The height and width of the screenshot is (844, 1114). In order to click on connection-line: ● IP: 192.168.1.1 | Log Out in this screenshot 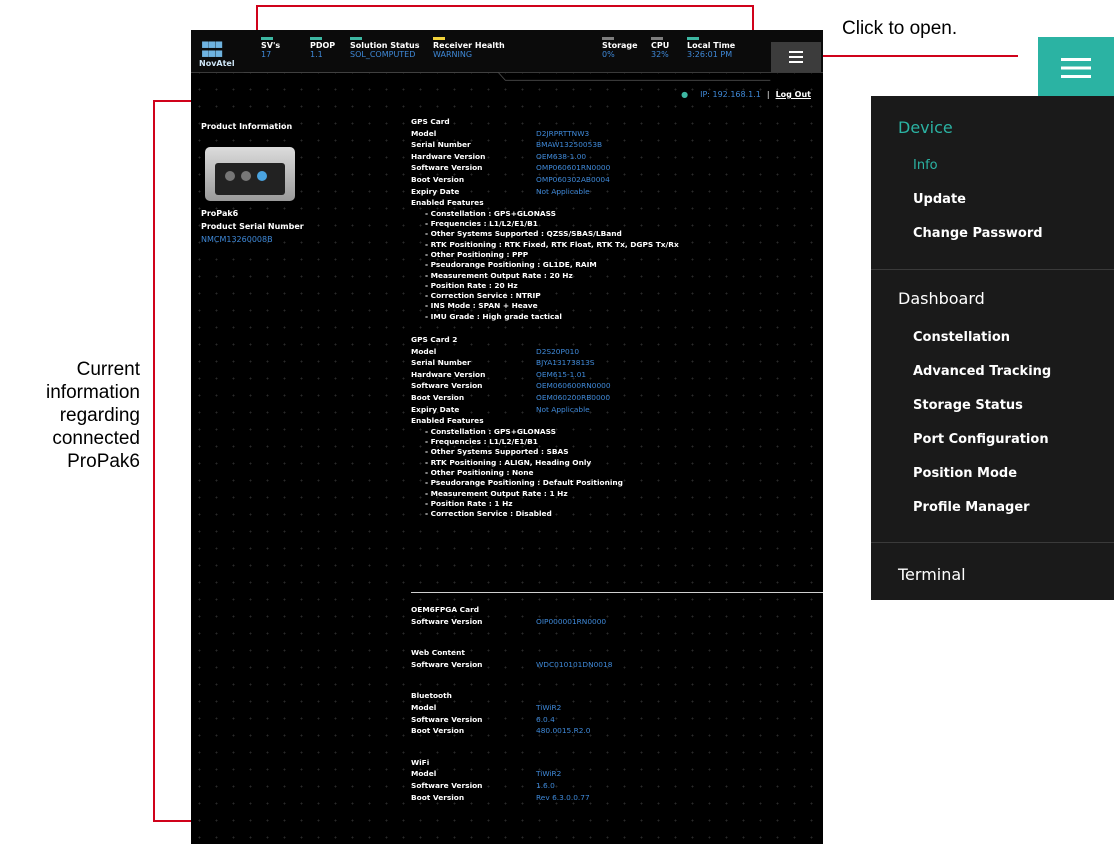, I will do `click(746, 94)`.